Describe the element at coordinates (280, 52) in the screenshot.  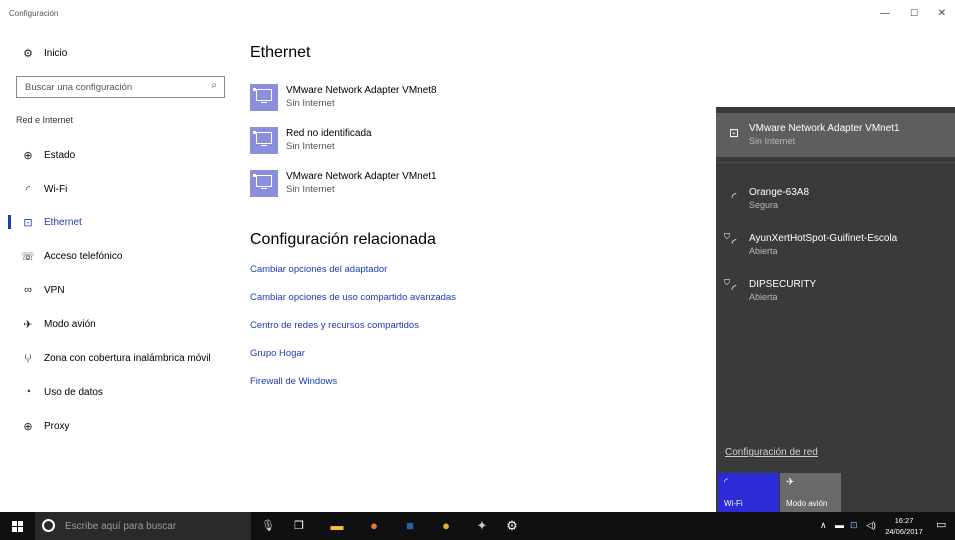
I see `page-title: Ethernet` at that location.